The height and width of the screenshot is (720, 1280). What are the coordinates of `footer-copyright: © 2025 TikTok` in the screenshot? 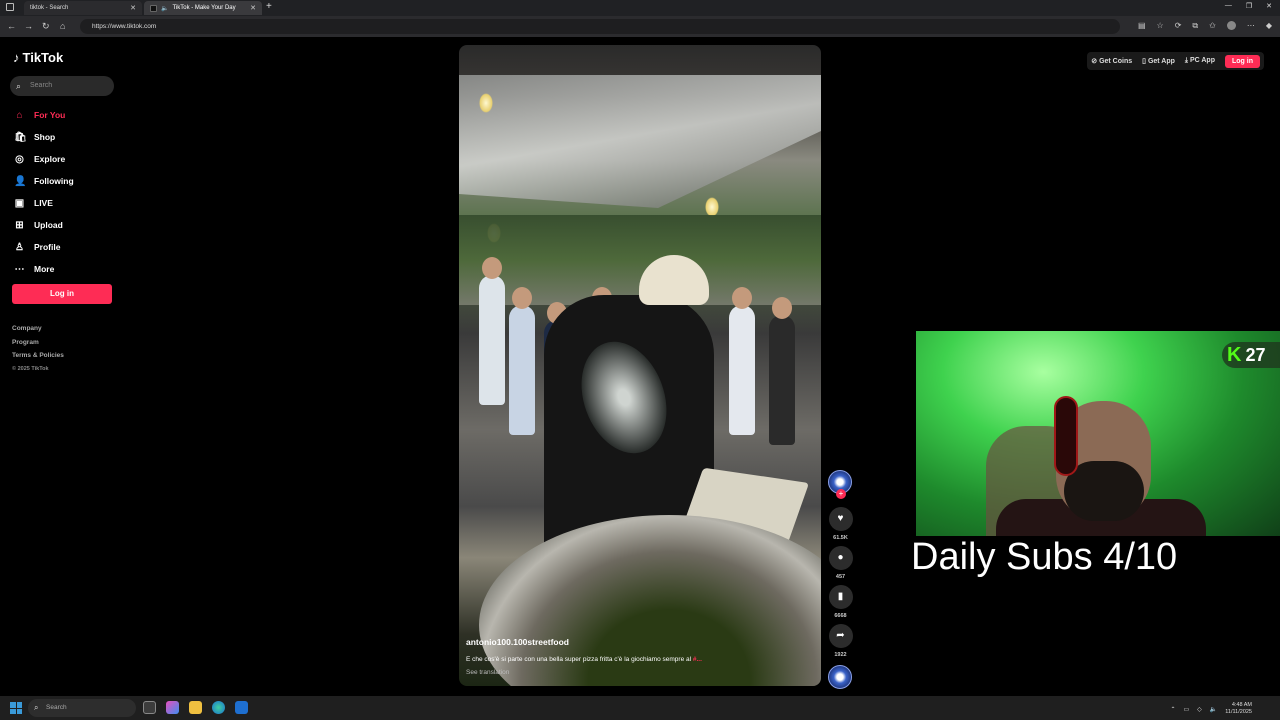 It's located at (30, 368).